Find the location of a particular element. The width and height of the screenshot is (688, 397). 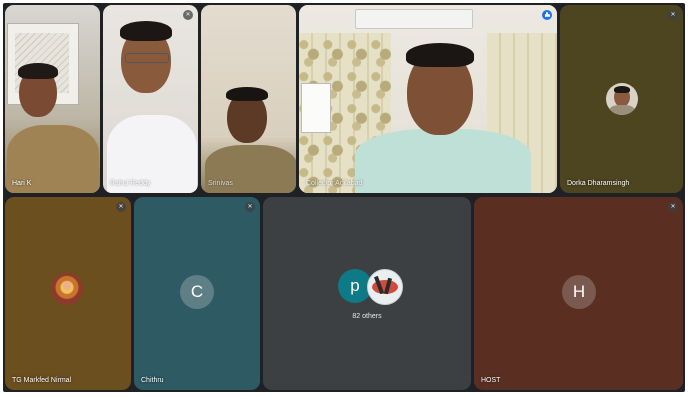

participant-initial-avatar: C is located at coordinates (197, 292).